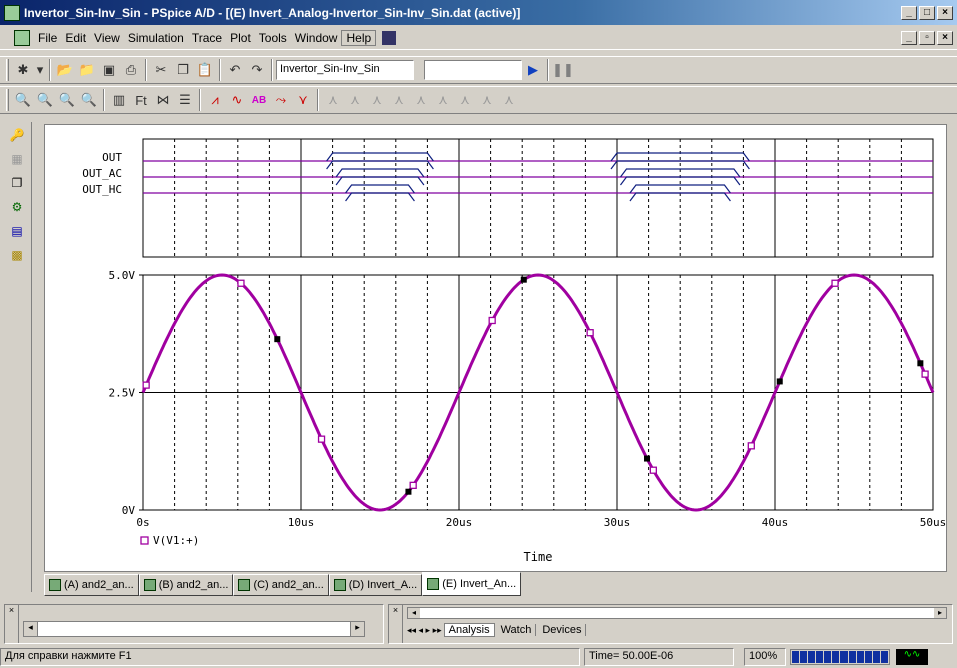 Image resolution: width=957 pixels, height=668 pixels. What do you see at coordinates (909, 12) in the screenshot?
I see `minimize-button: _` at bounding box center [909, 12].